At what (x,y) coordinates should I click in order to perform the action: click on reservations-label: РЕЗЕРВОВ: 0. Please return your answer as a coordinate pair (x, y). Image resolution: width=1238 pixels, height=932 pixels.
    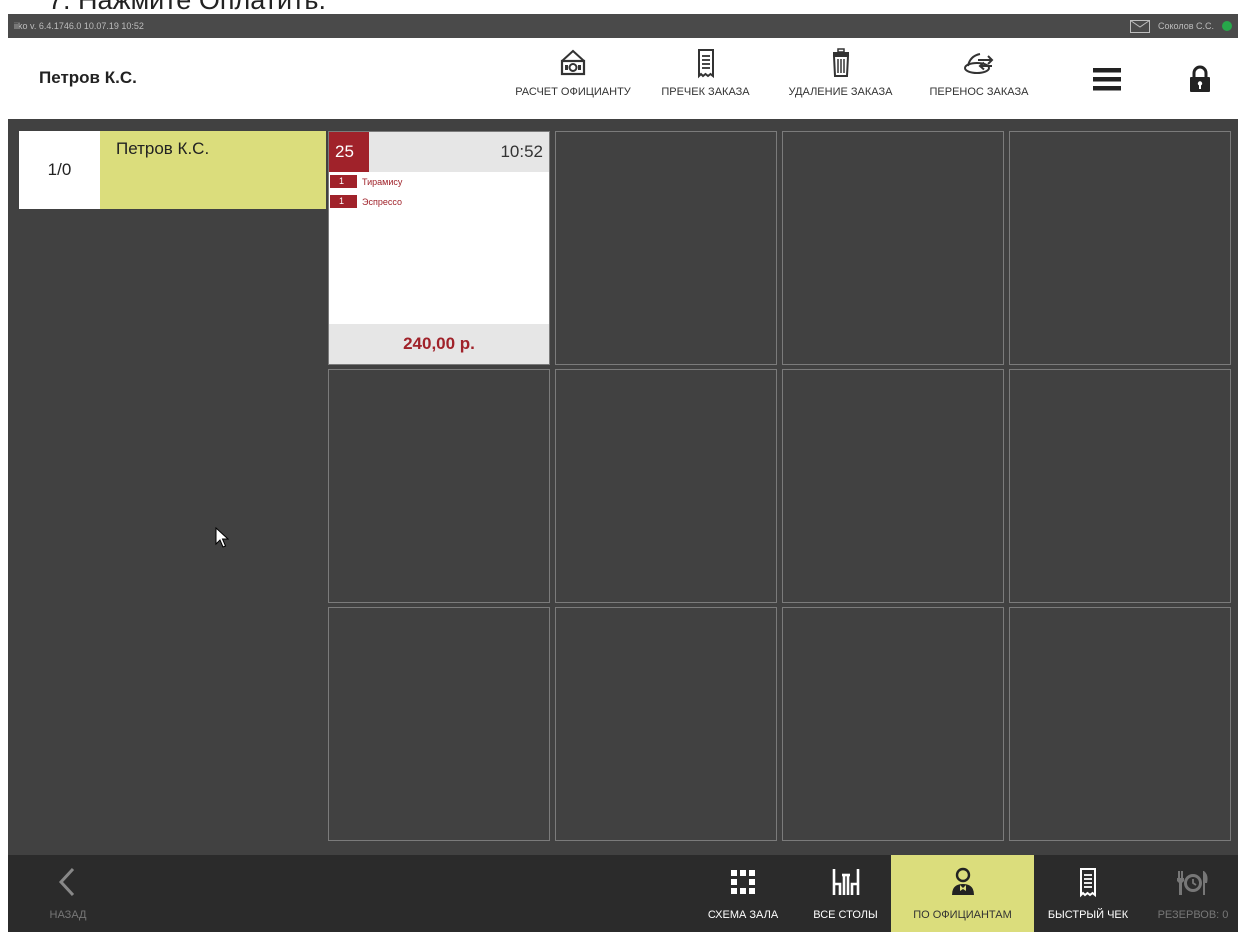
    Looking at the image, I should click on (1193, 915).